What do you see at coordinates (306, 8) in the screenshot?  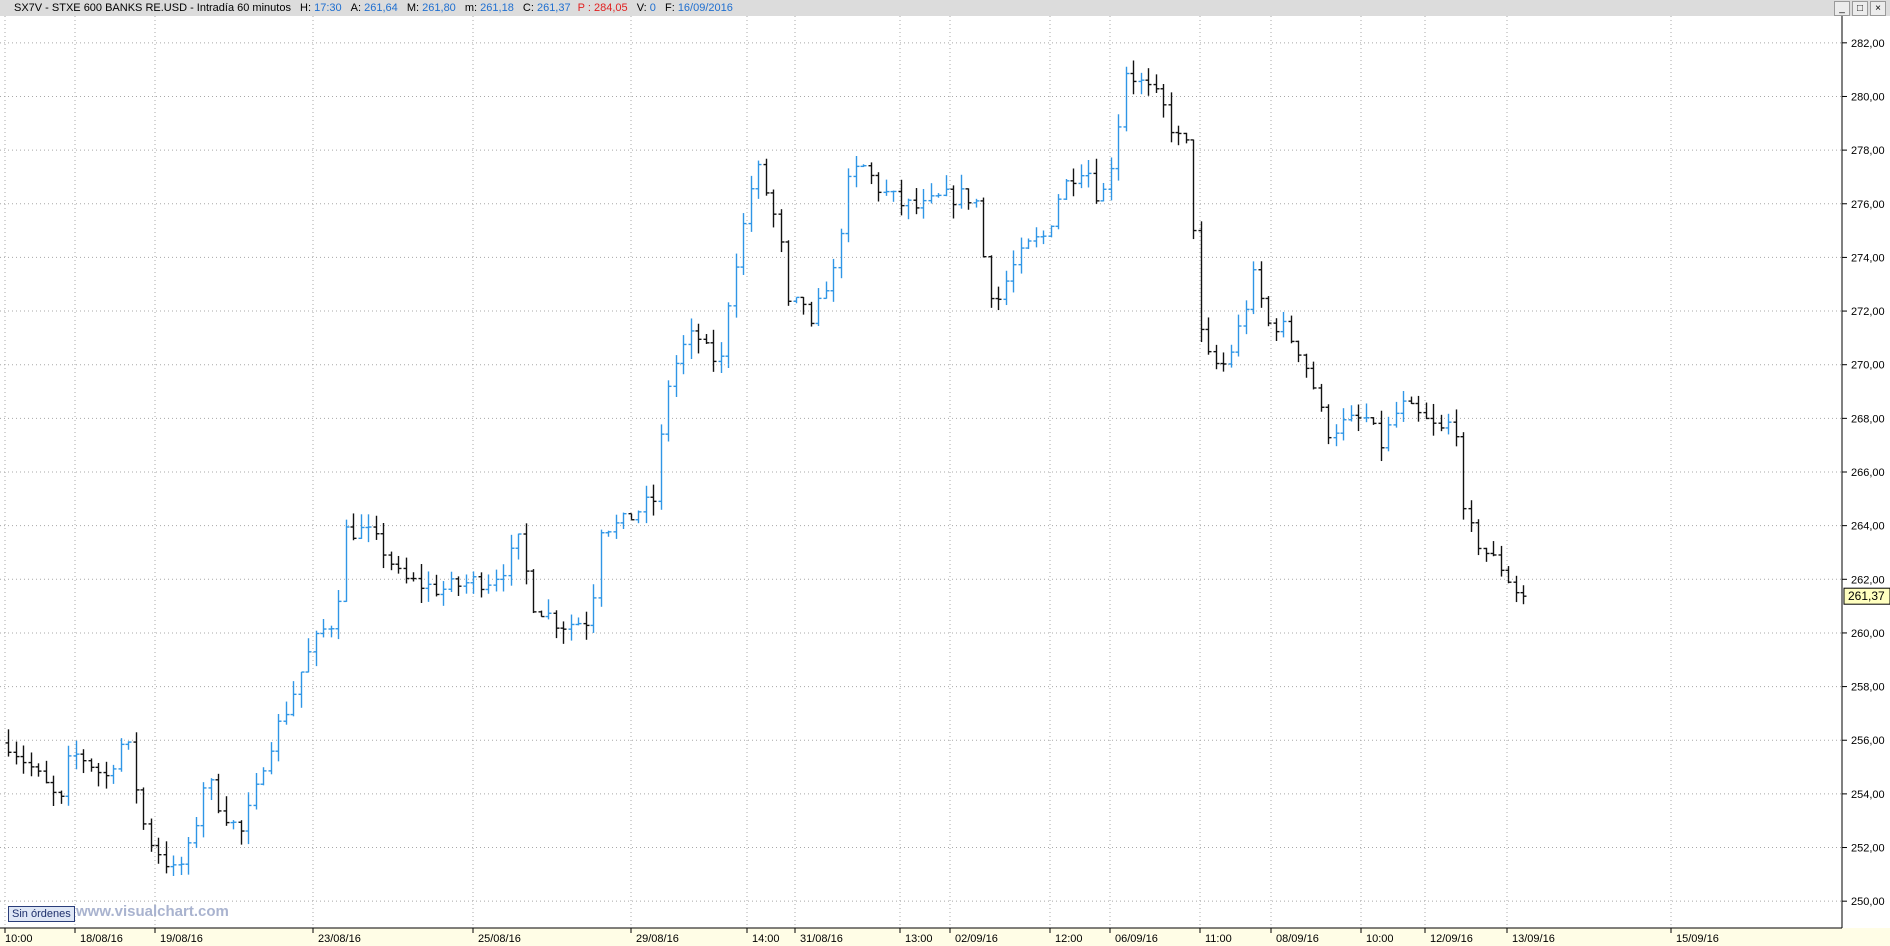 I see `hour-label: H:` at bounding box center [306, 8].